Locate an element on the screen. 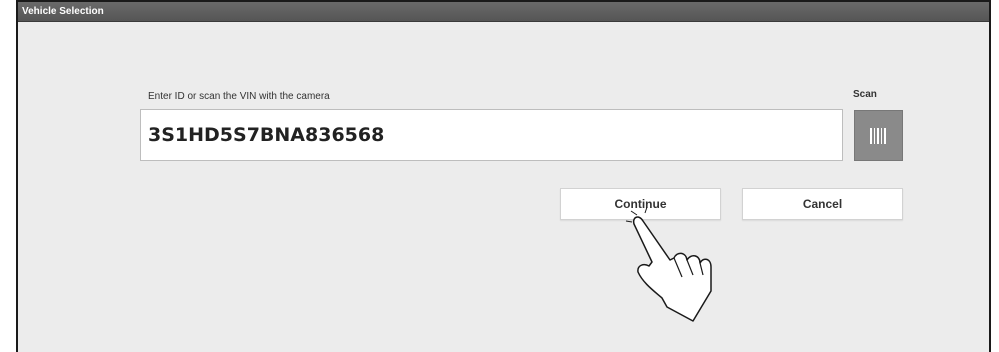 The image size is (999, 352). cancel-button-label: Cancel is located at coordinates (822, 204).